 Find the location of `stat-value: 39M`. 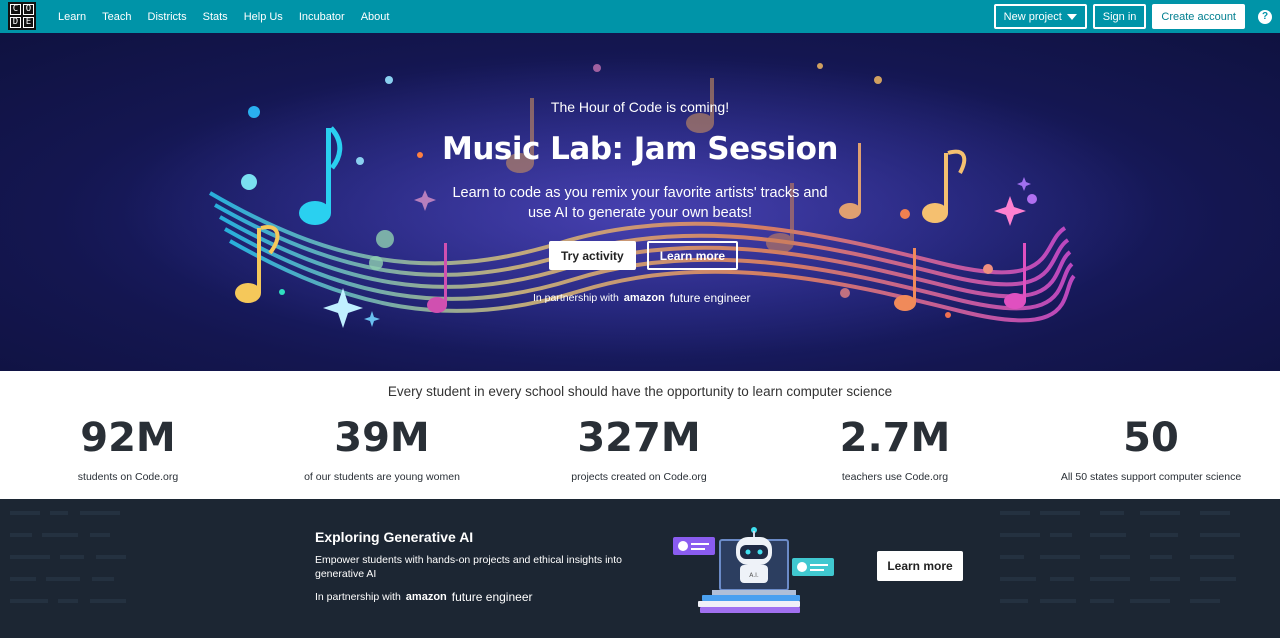

stat-value: 39M is located at coordinates (382, 438).